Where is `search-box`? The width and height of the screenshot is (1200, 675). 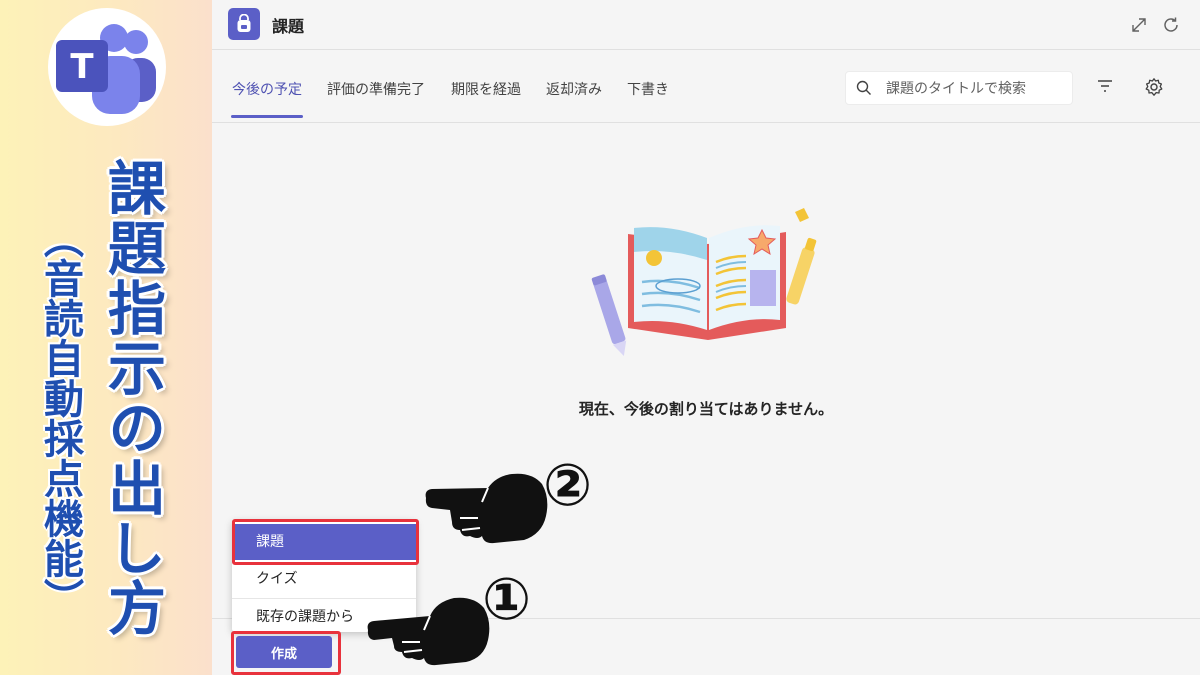
search-box is located at coordinates (959, 88).